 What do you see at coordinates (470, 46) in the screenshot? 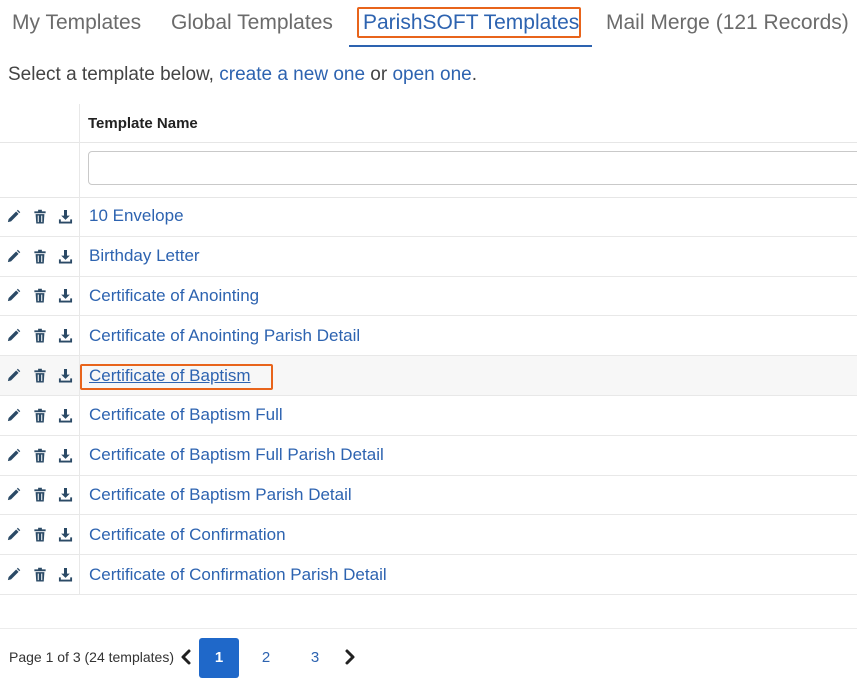
I see `active-tab-underline` at bounding box center [470, 46].